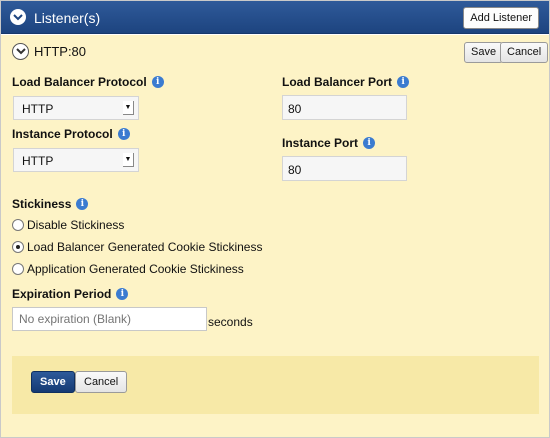  What do you see at coordinates (50, 204) in the screenshot?
I see `stickiness-label: Stickiness i` at bounding box center [50, 204].